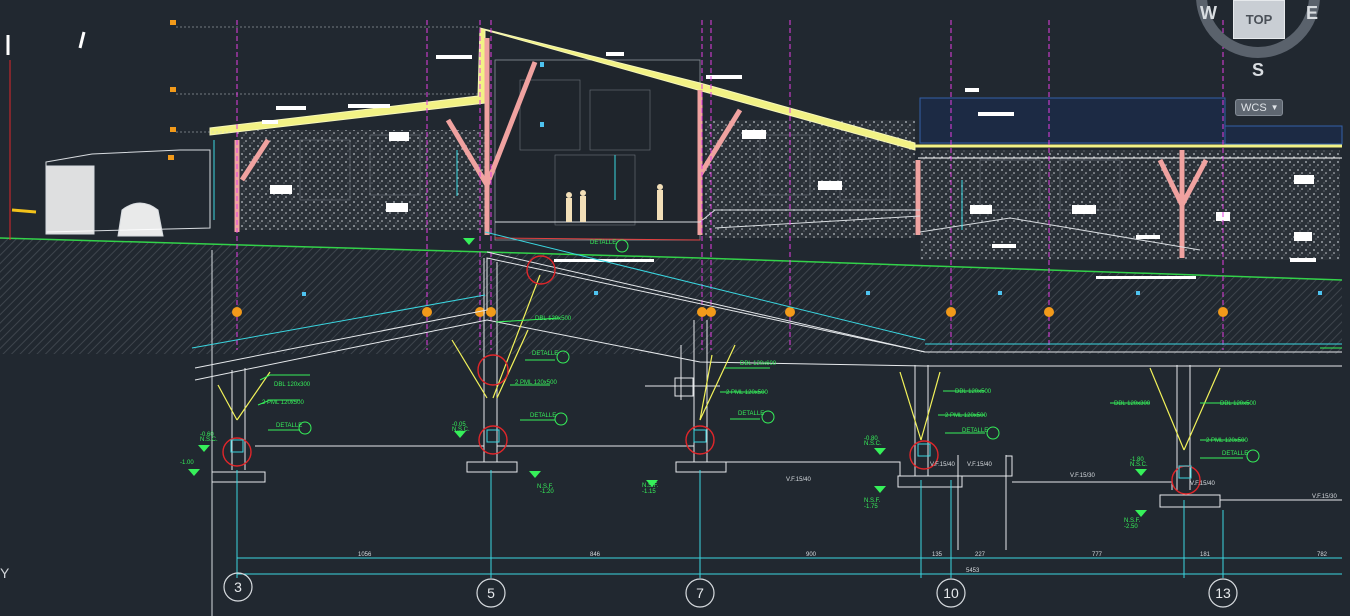 The width and height of the screenshot is (1350, 616). What do you see at coordinates (1258, 70) in the screenshot?
I see `compass-south: S` at bounding box center [1258, 70].